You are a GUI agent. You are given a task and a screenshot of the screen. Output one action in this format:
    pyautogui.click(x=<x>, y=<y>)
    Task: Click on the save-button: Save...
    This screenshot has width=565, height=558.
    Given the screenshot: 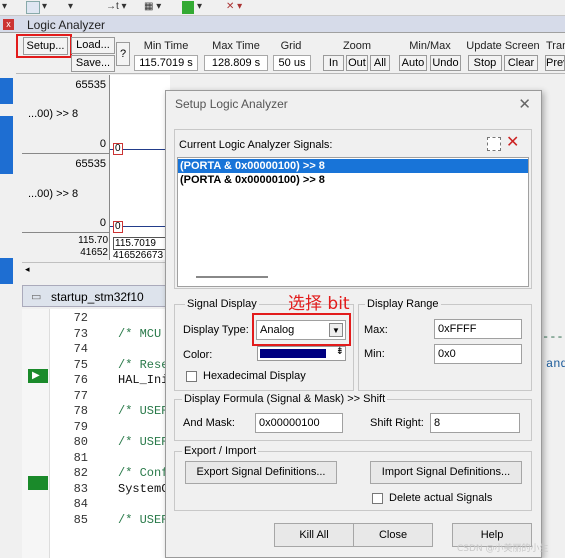 What is the action you would take?
    pyautogui.click(x=93, y=63)
    